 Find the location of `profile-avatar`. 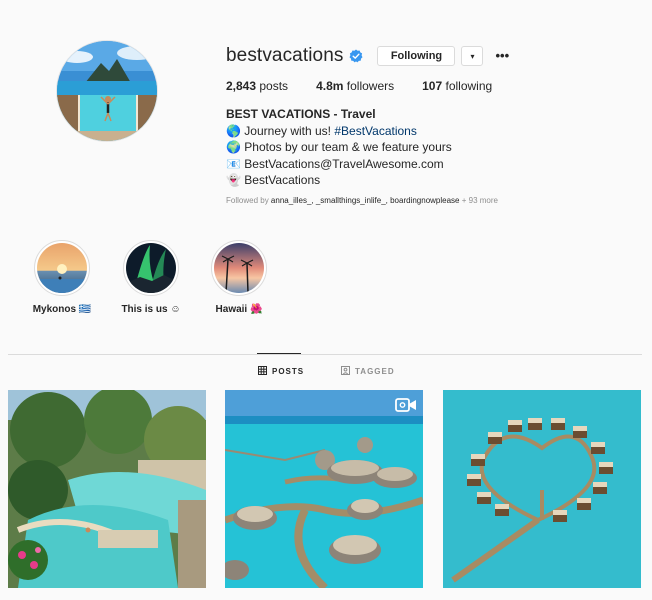

profile-avatar is located at coordinates (107, 91).